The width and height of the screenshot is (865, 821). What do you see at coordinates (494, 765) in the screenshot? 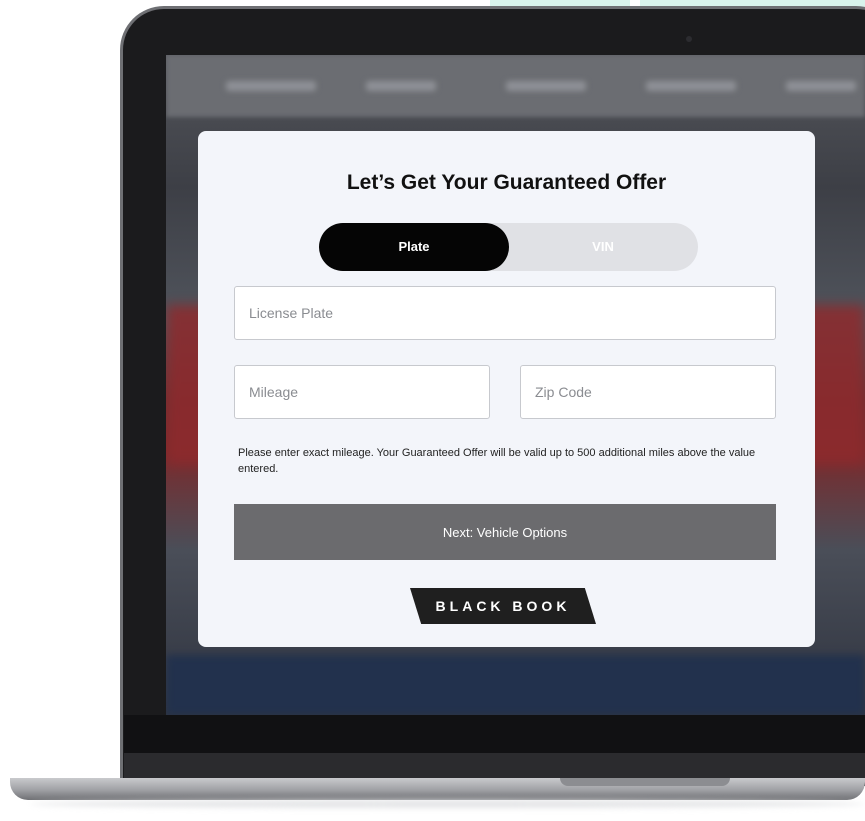
I see `laptop-chin` at bounding box center [494, 765].